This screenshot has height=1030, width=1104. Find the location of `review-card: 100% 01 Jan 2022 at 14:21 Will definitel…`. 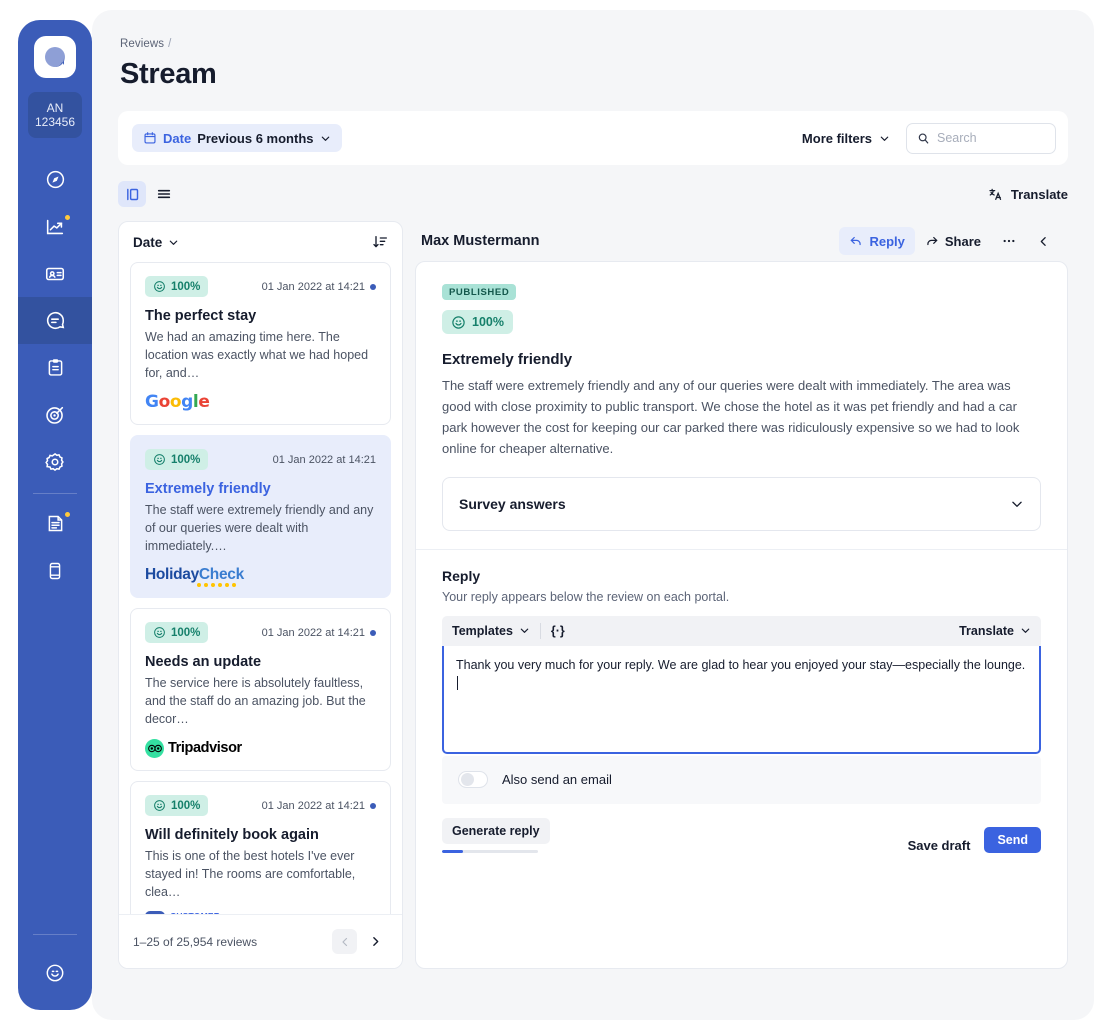

review-card: 100% 01 Jan 2022 at 14:21 Will definitel… is located at coordinates (260, 847).